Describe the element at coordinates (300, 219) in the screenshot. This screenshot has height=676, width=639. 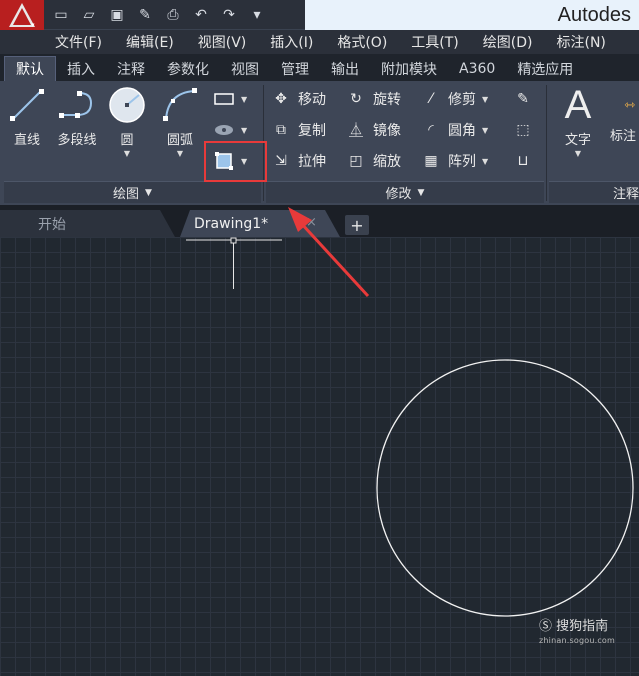
I see `arrow-head` at that location.